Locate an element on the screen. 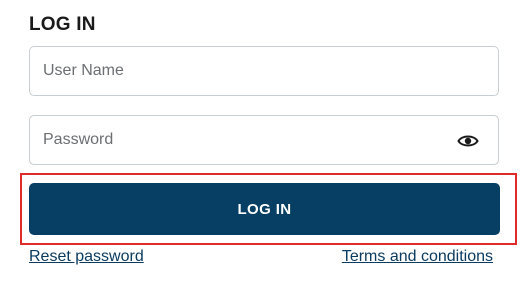 The width and height of the screenshot is (532, 286). terms-link: Terms and conditions is located at coordinates (417, 257).